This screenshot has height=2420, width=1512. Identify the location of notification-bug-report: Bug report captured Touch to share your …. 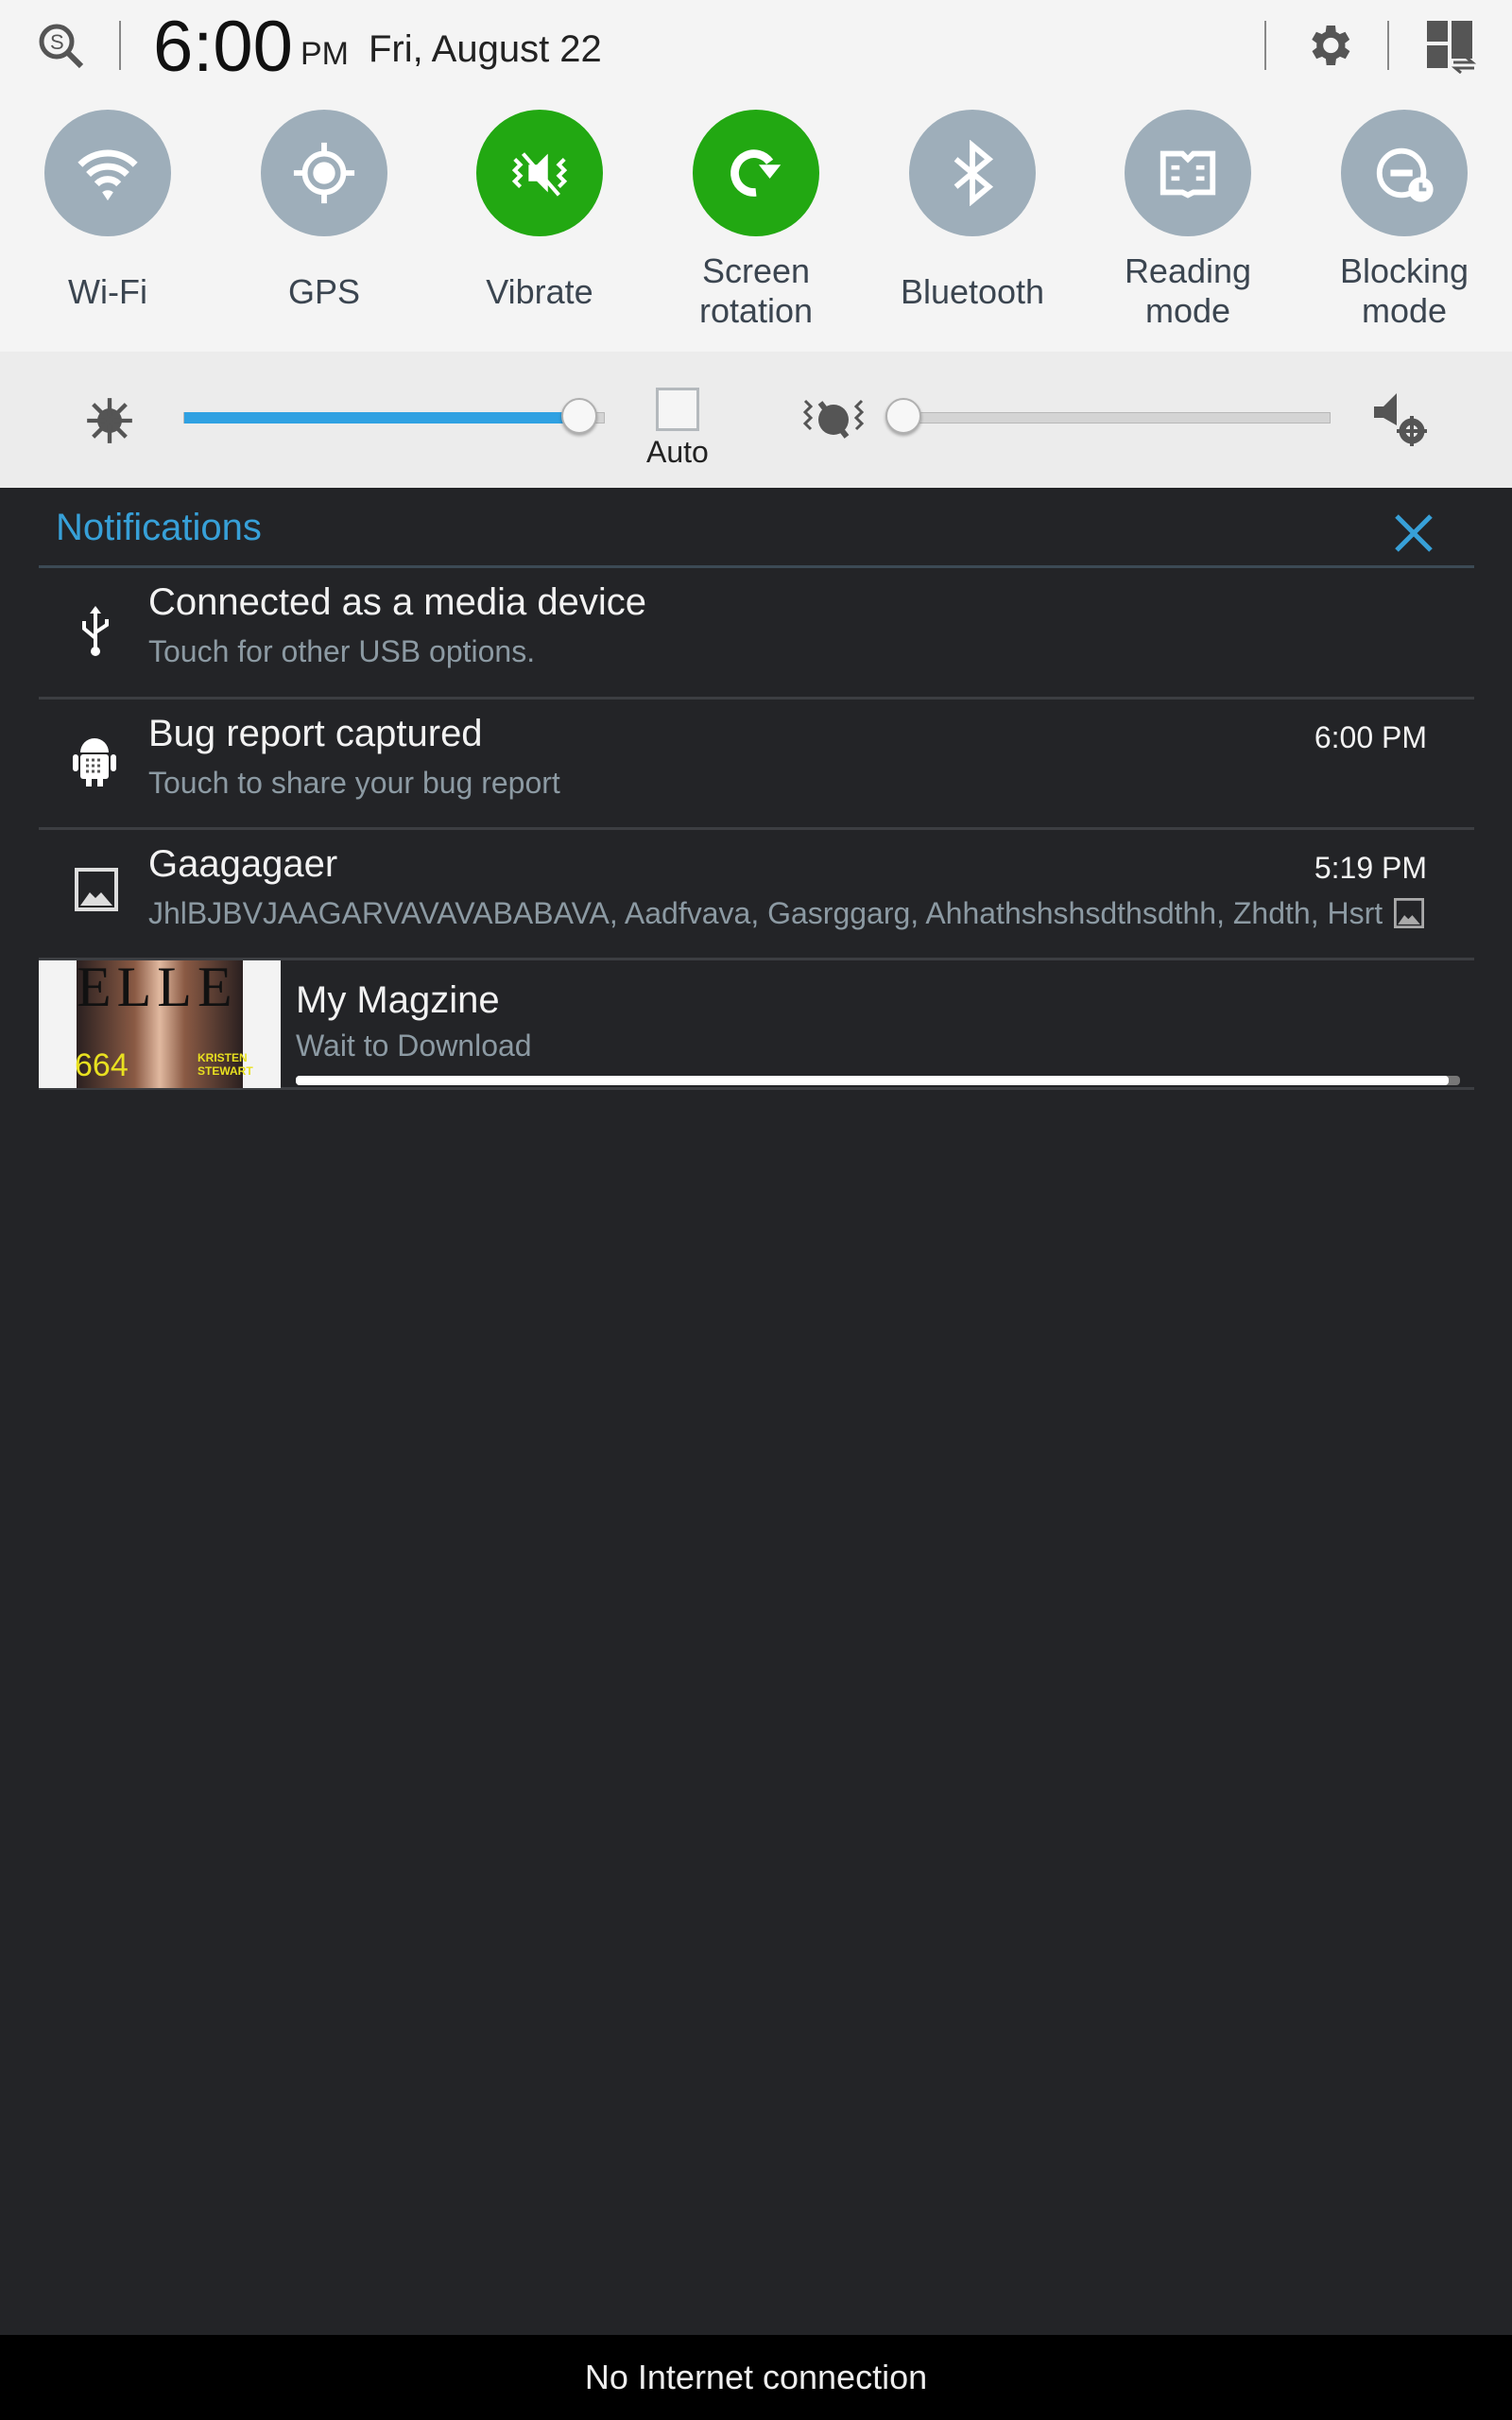
(756, 765).